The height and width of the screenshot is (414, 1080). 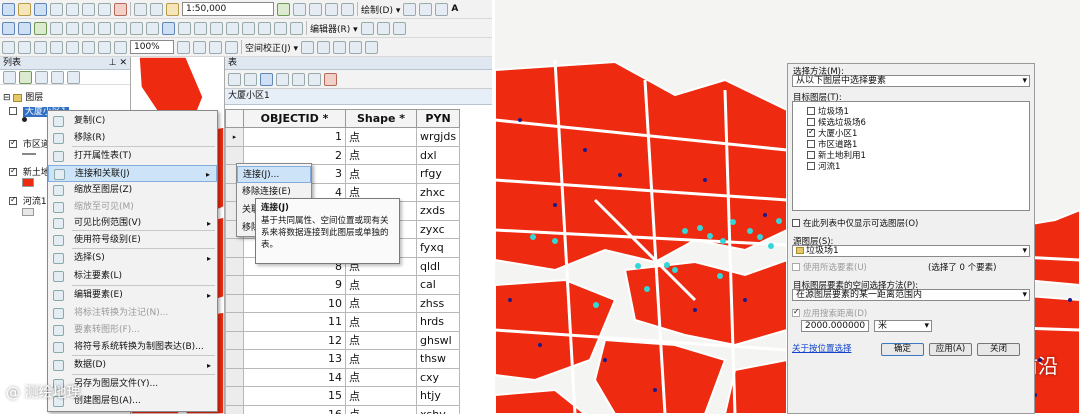 I want to click on paste-icon, so click(x=104, y=9).